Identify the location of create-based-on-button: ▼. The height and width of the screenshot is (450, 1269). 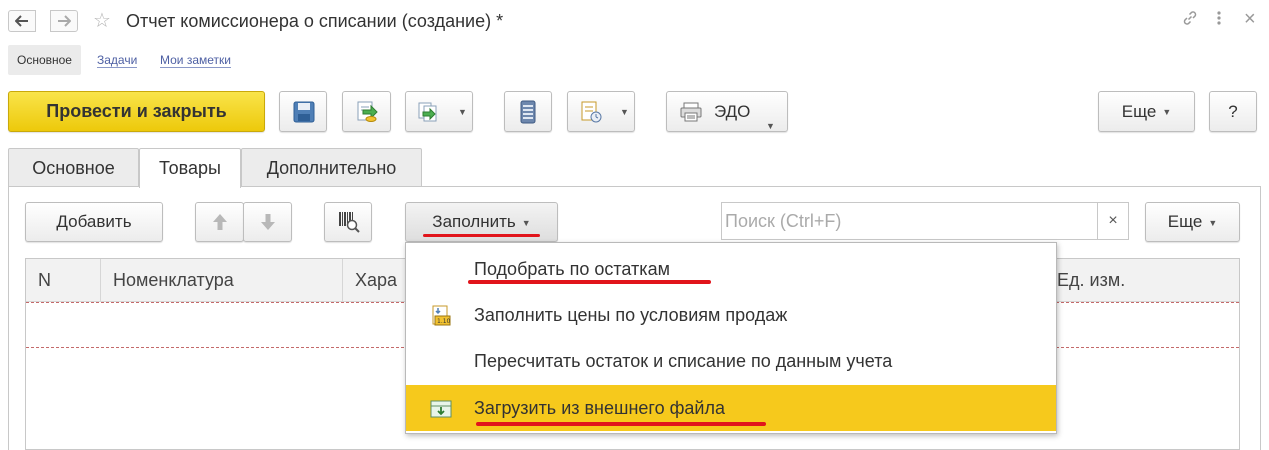
(439, 111).